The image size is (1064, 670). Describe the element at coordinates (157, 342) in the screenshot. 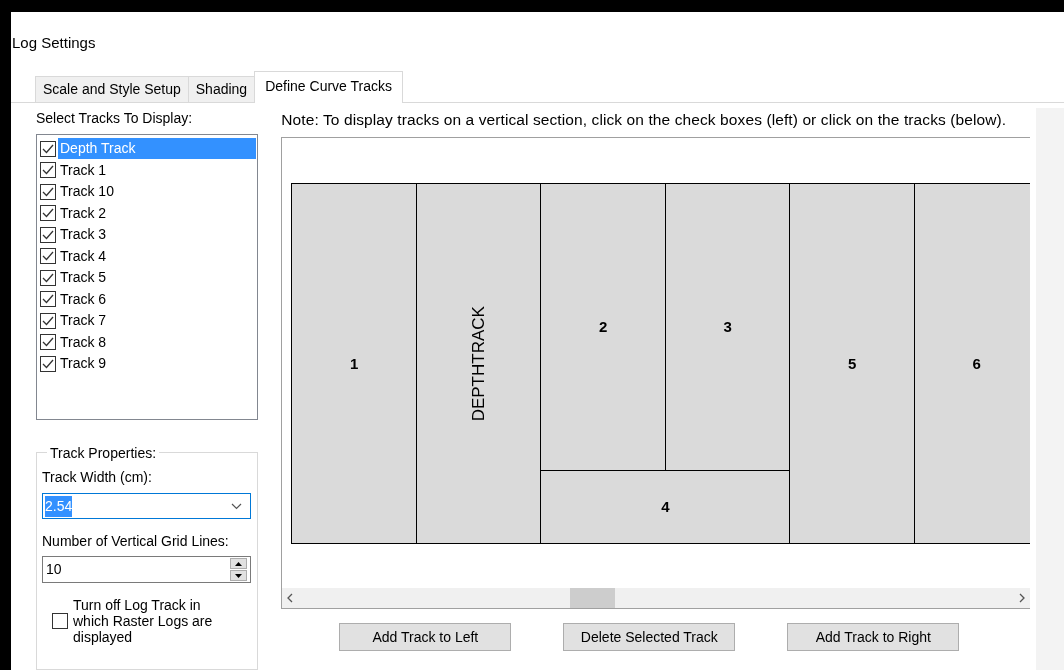

I see `list-item: Track 8` at that location.